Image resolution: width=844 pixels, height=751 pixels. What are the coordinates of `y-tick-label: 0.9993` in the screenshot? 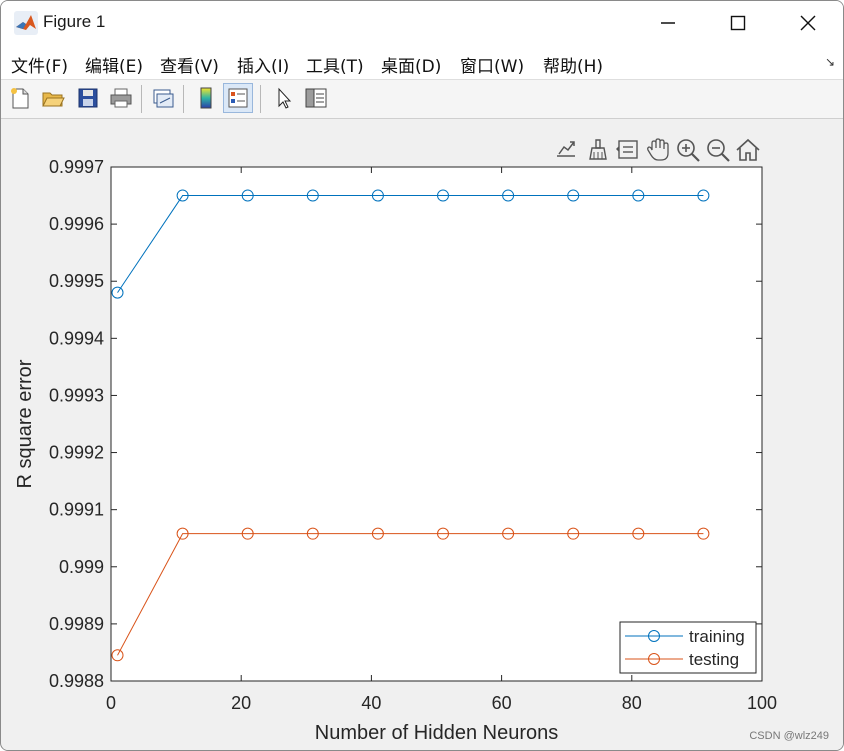 It's located at (76, 395).